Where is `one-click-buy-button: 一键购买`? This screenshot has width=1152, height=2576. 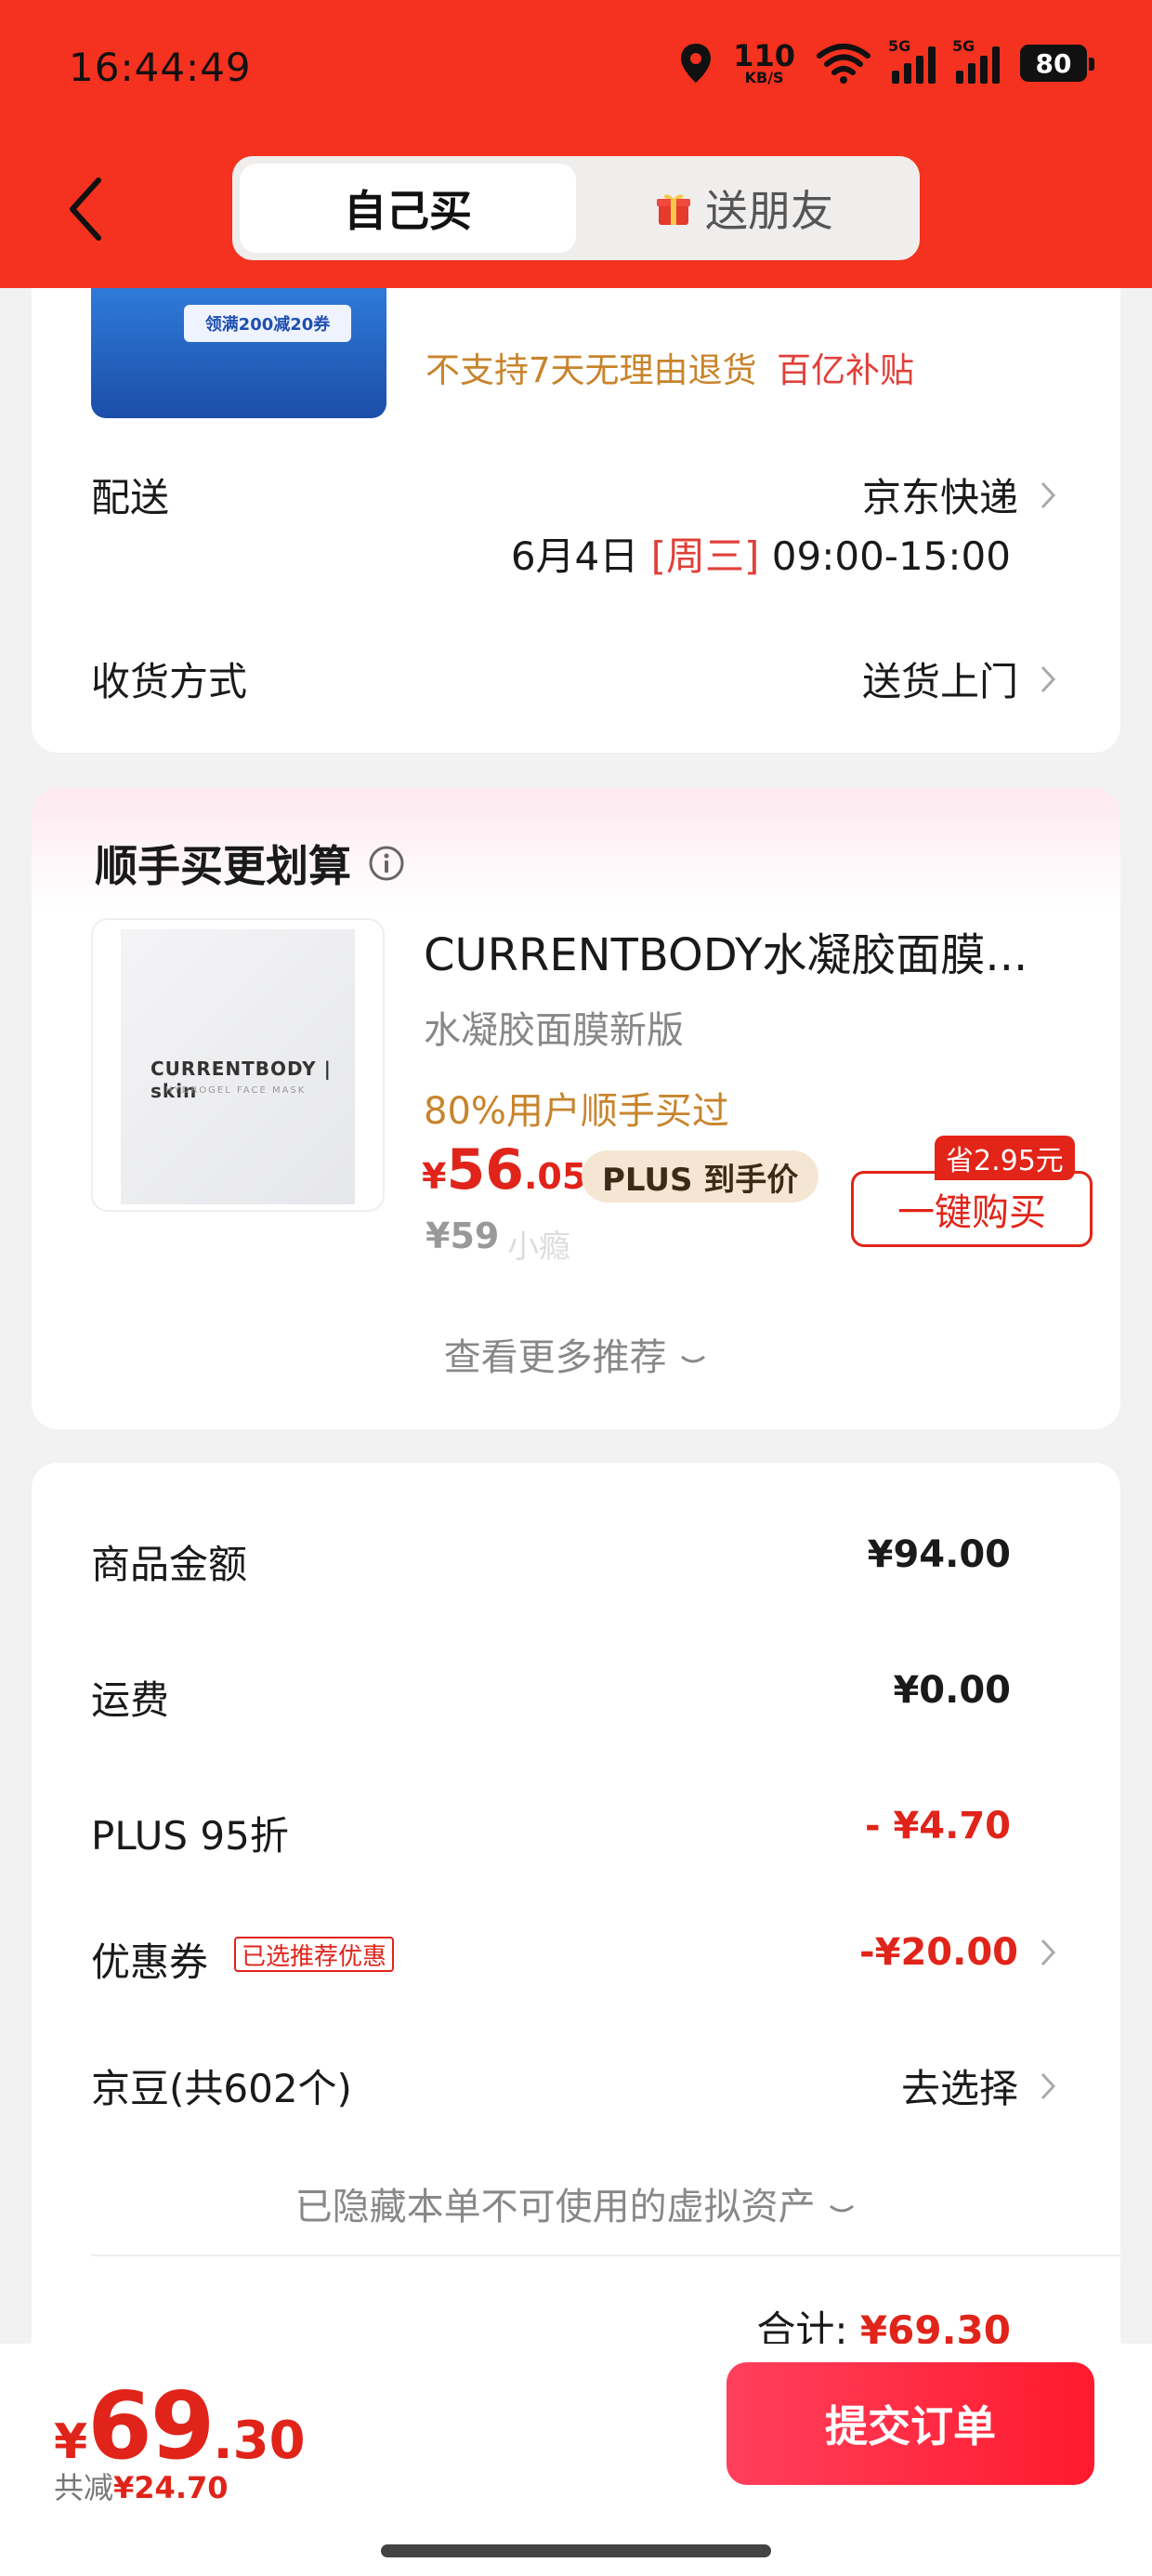
one-click-buy-button: 一键购买 is located at coordinates (972, 1209).